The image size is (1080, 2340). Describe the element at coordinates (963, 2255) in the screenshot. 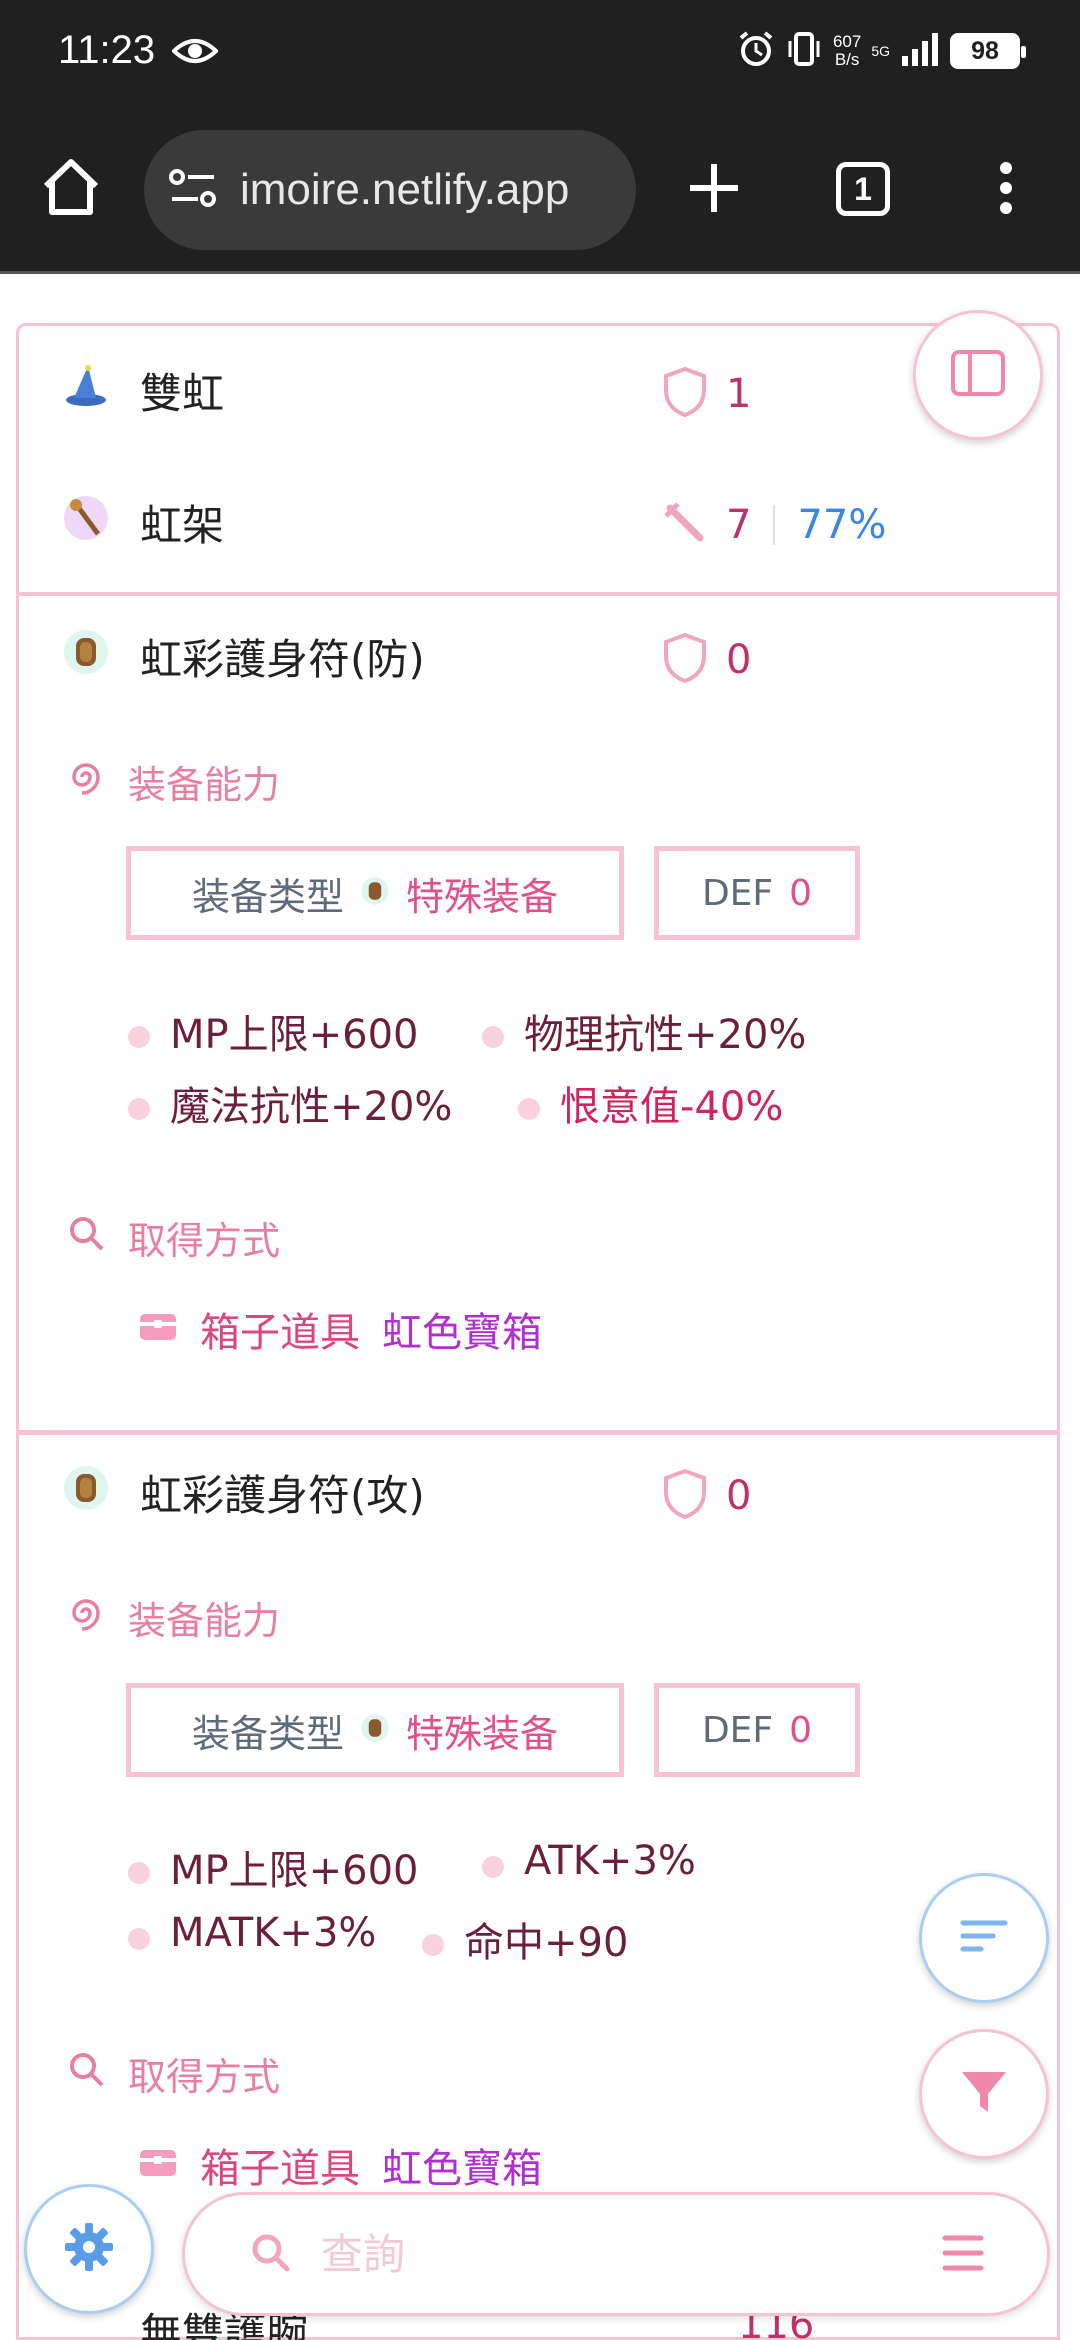

I see `hamburger-menu-icon` at that location.